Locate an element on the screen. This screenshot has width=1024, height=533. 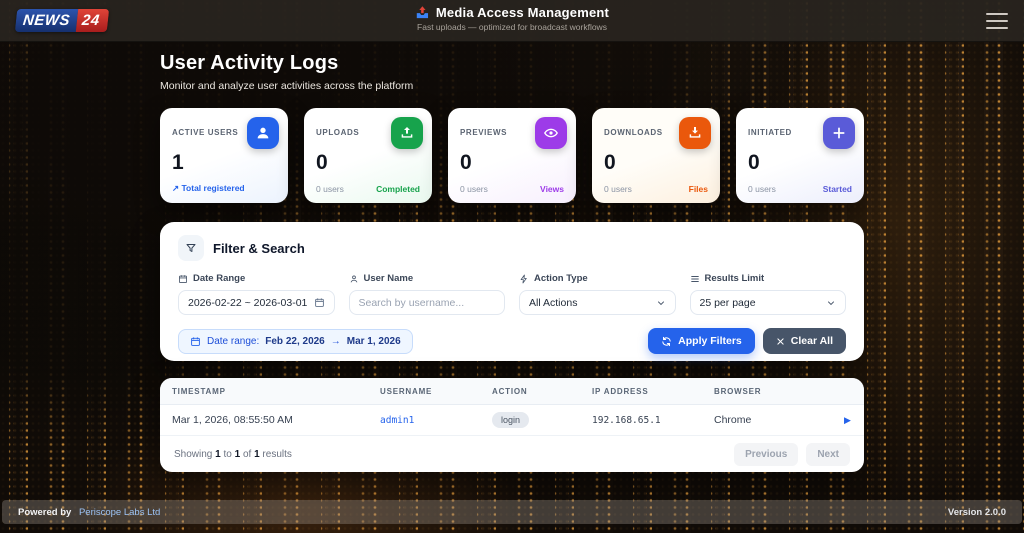
chip-date-from: Feb 22, 2026 is located at coordinates (295, 341).